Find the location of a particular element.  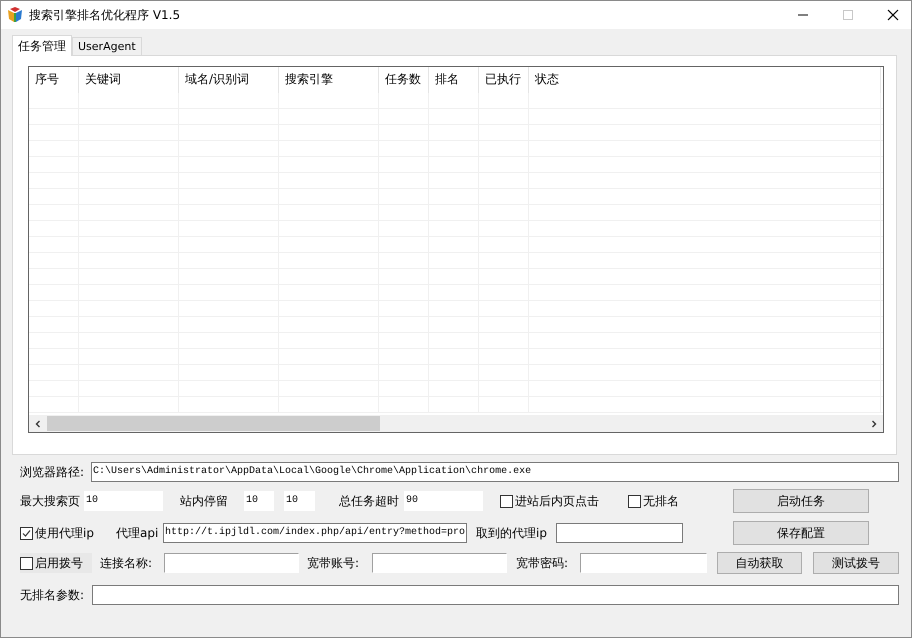

column-header: 关键词 is located at coordinates (129, 80).